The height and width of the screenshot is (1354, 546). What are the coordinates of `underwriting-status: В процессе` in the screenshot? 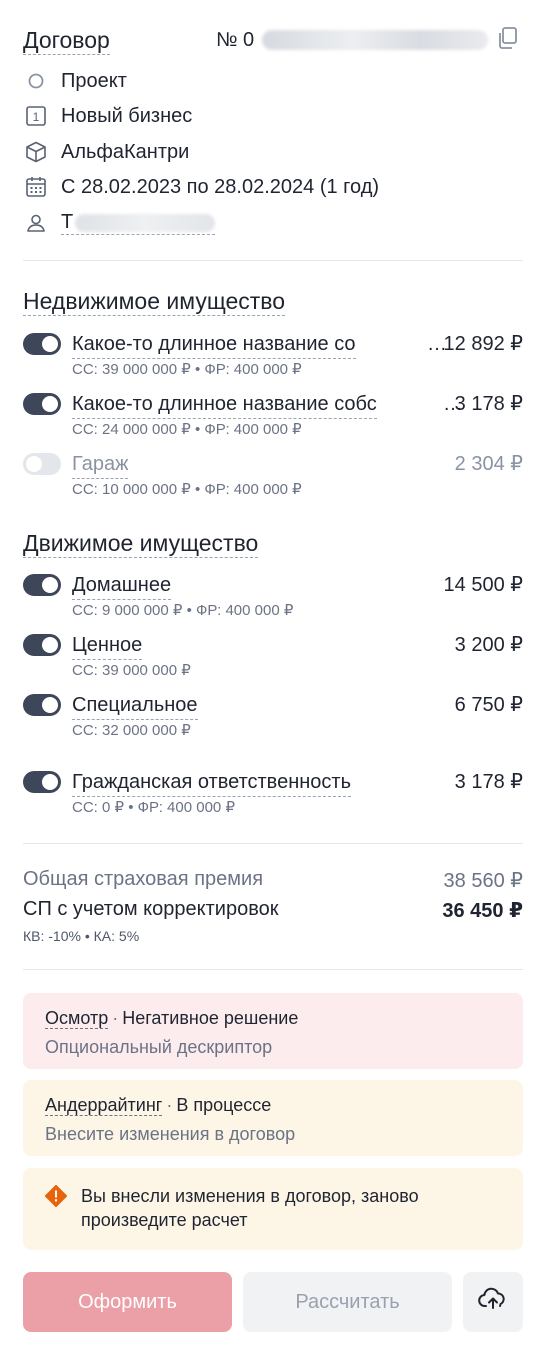 It's located at (224, 1105).